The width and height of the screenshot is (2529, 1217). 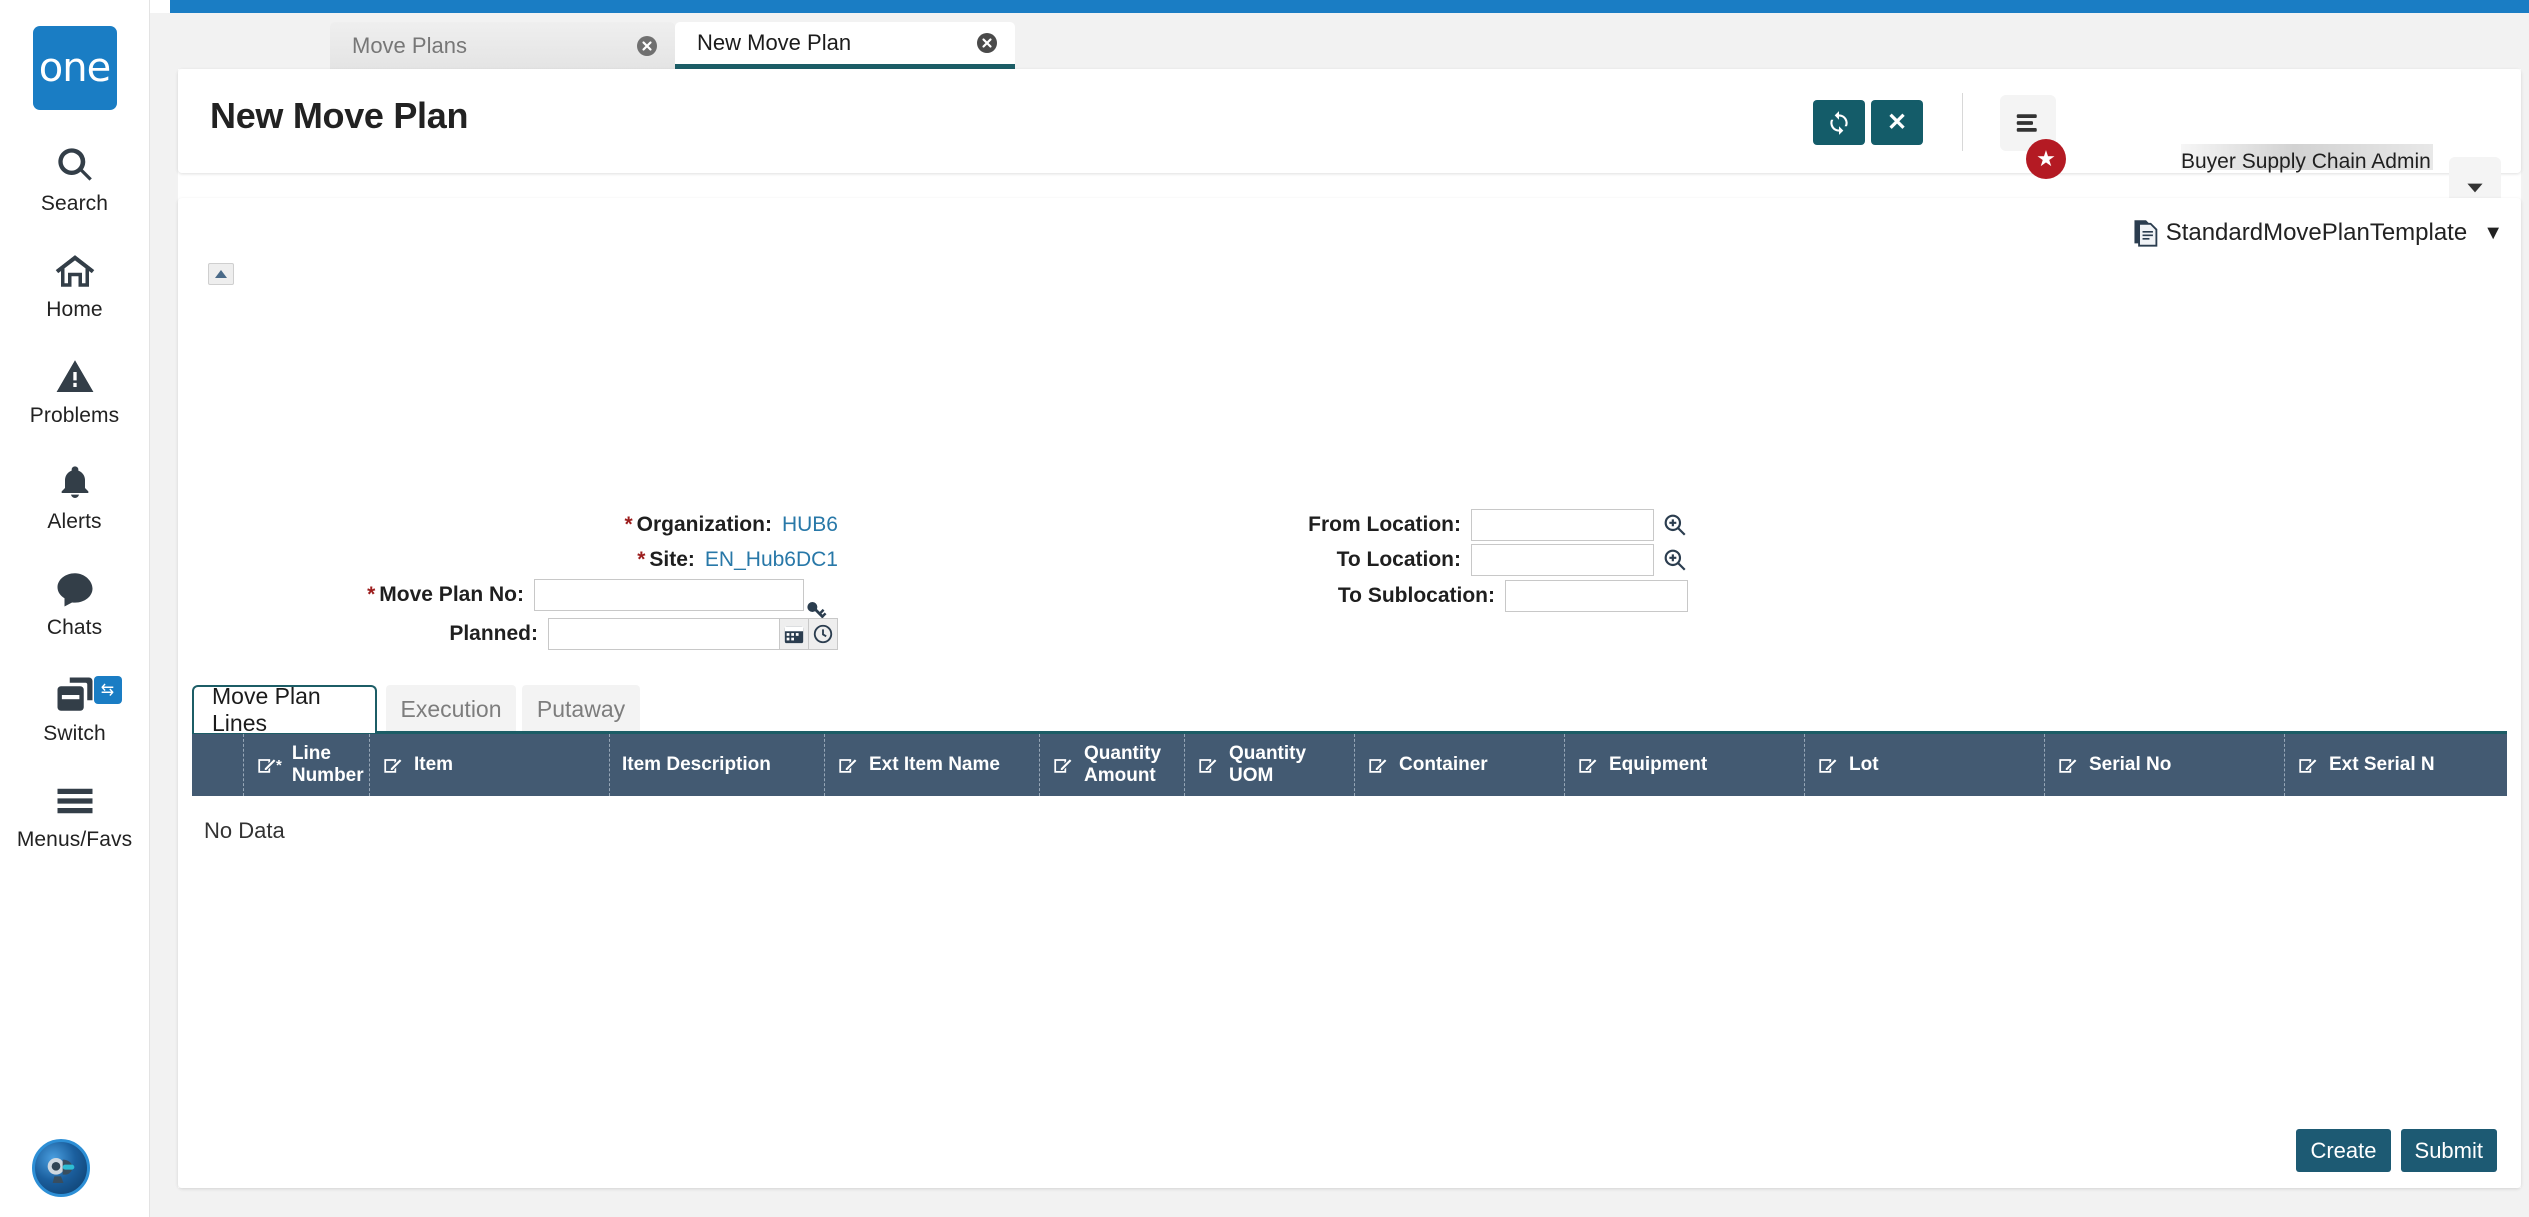 I want to click on grid-column-header: Item, so click(x=490, y=765).